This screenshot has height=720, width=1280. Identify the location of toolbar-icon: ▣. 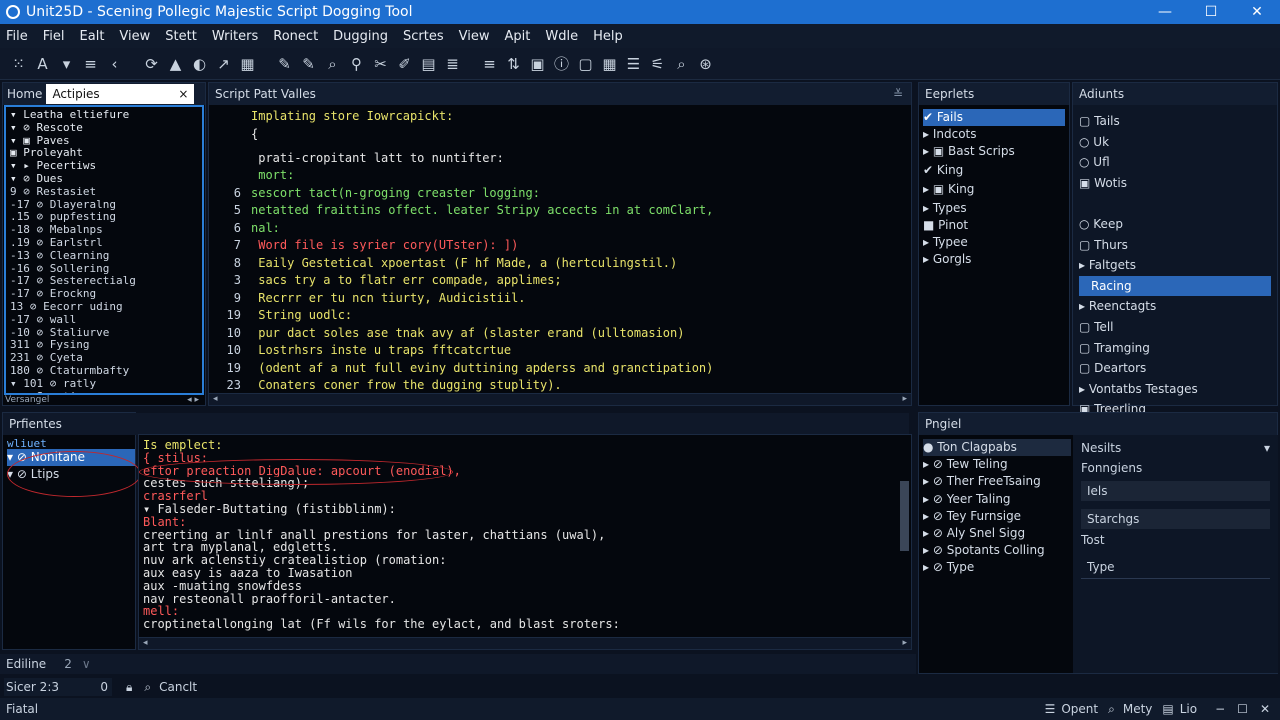
(537, 64).